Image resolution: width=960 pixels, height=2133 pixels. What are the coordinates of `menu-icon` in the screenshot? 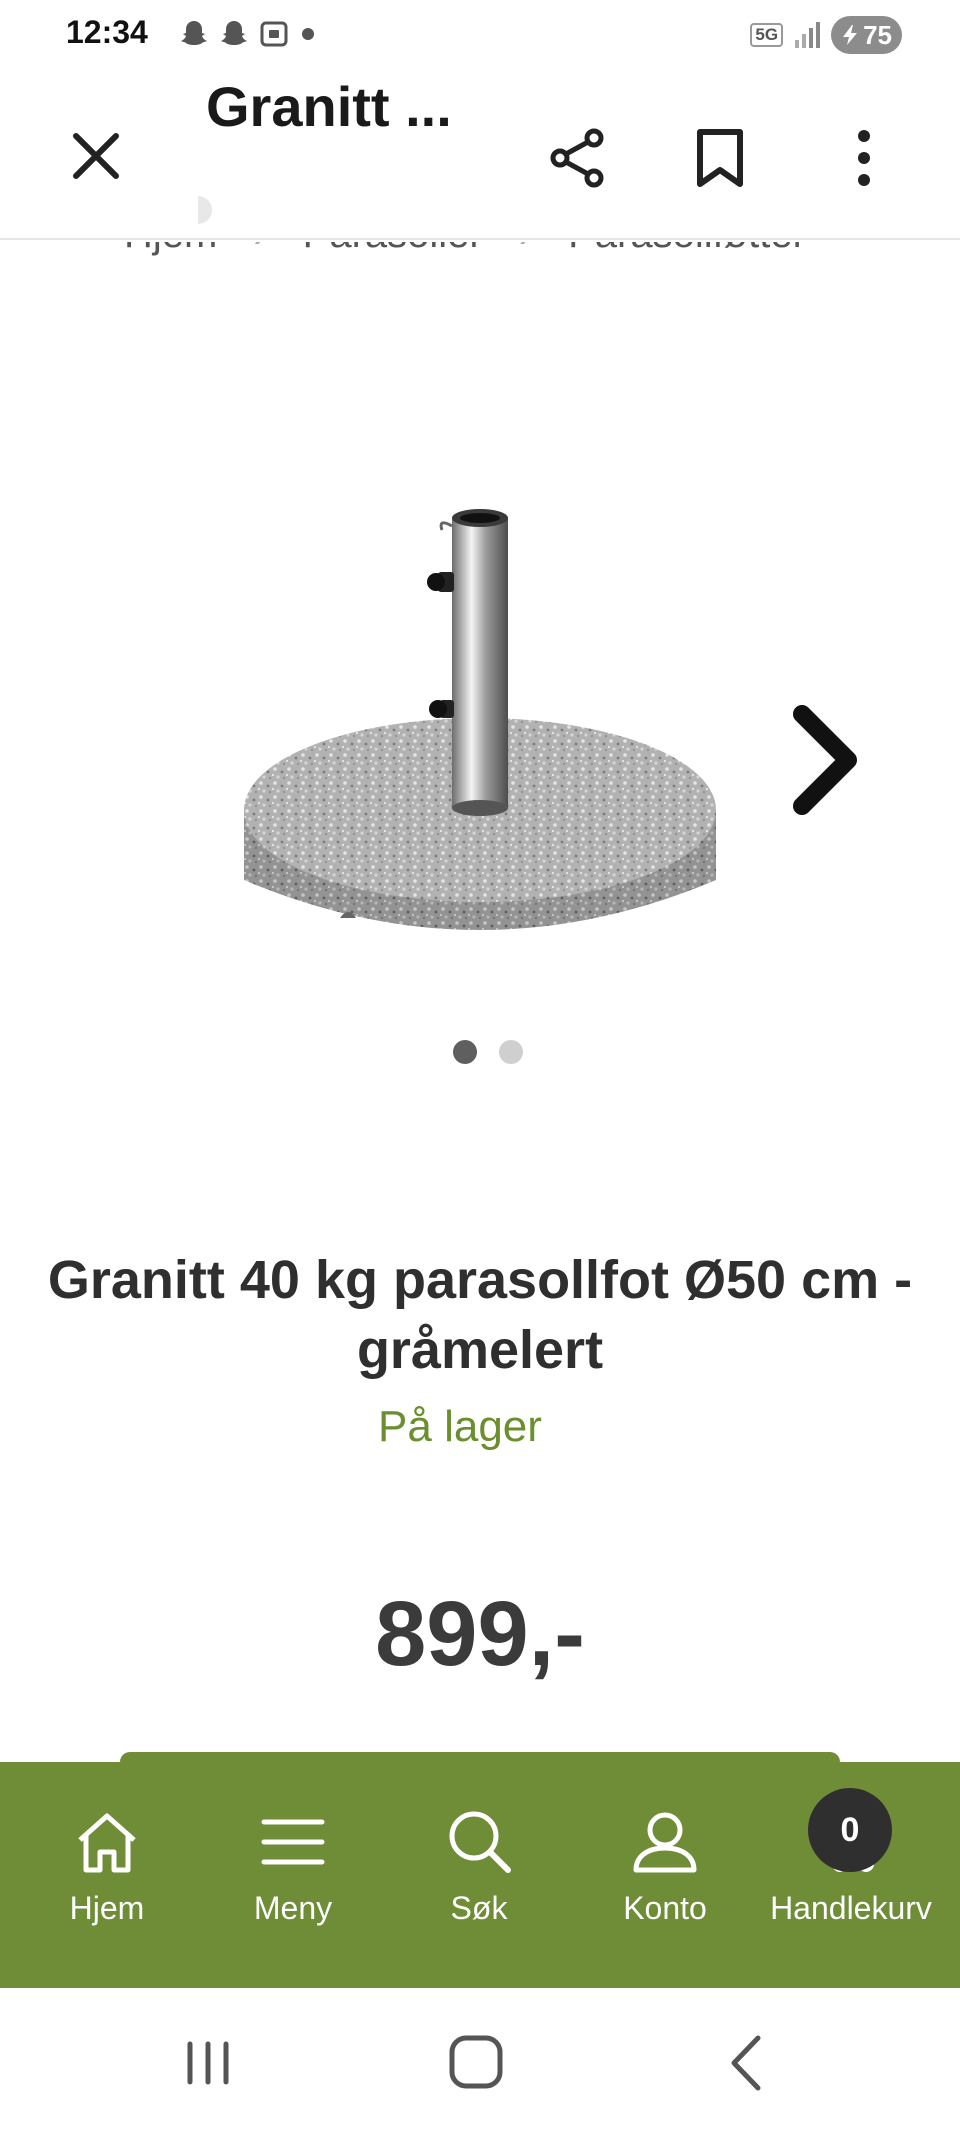 It's located at (293, 1842).